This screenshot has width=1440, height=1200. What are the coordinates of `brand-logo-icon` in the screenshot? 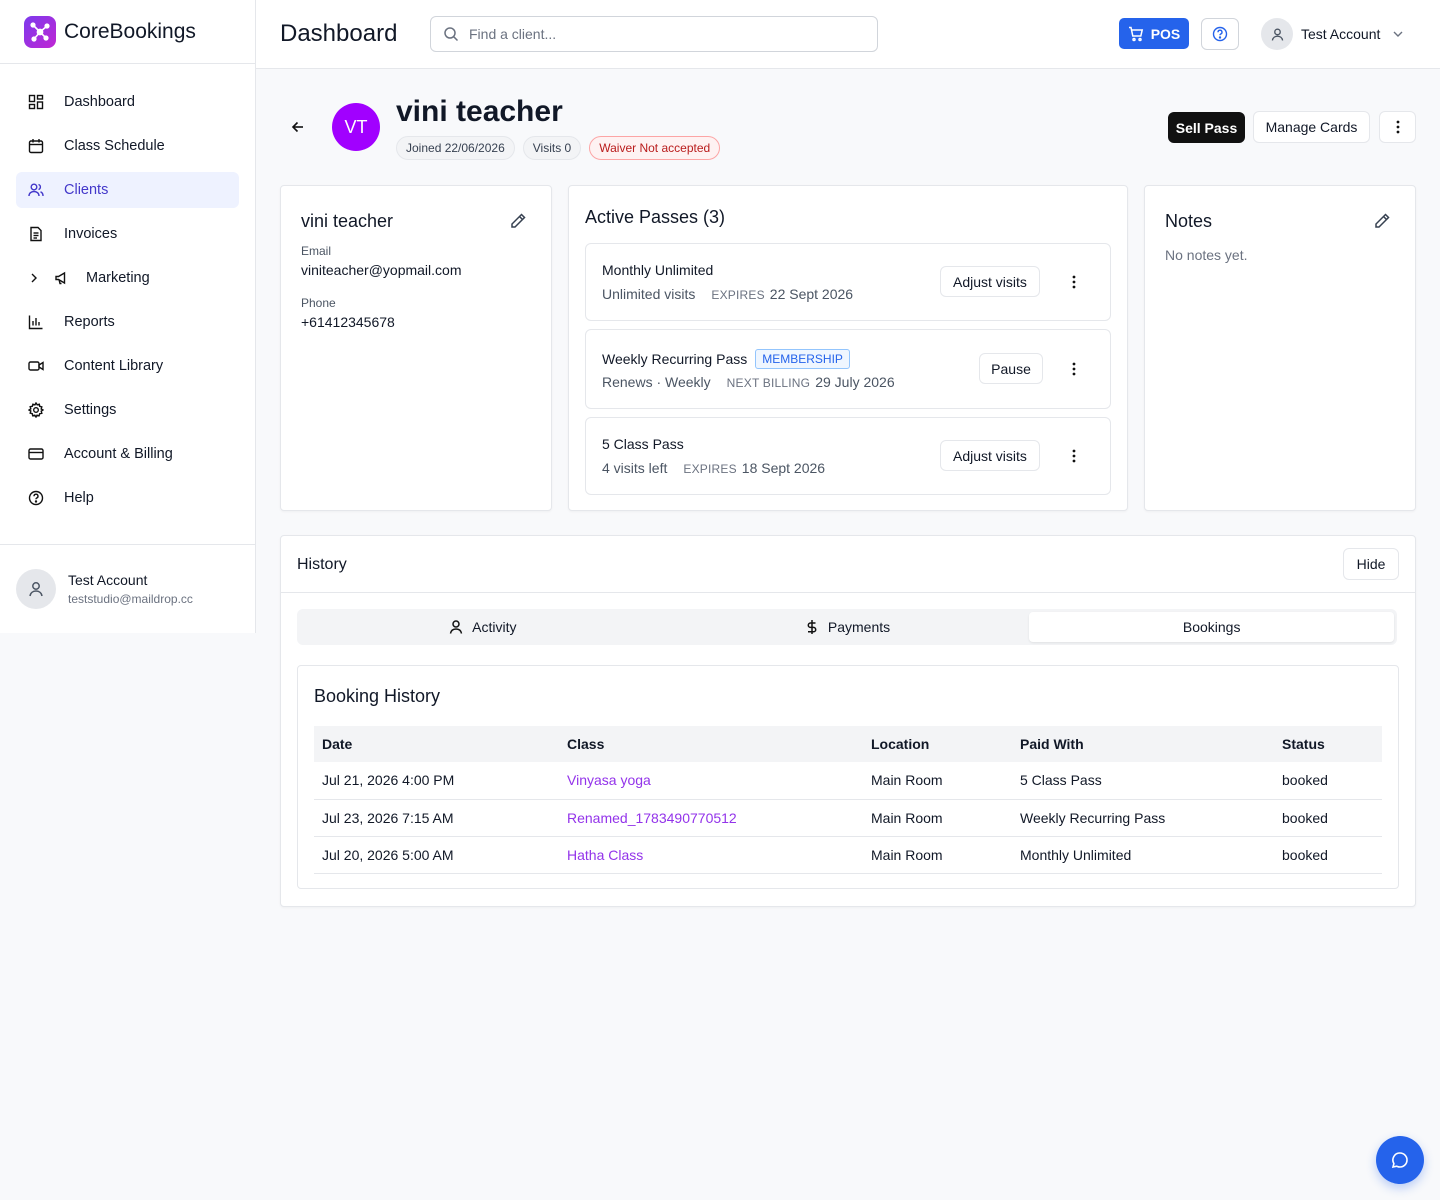 It's located at (40, 31).